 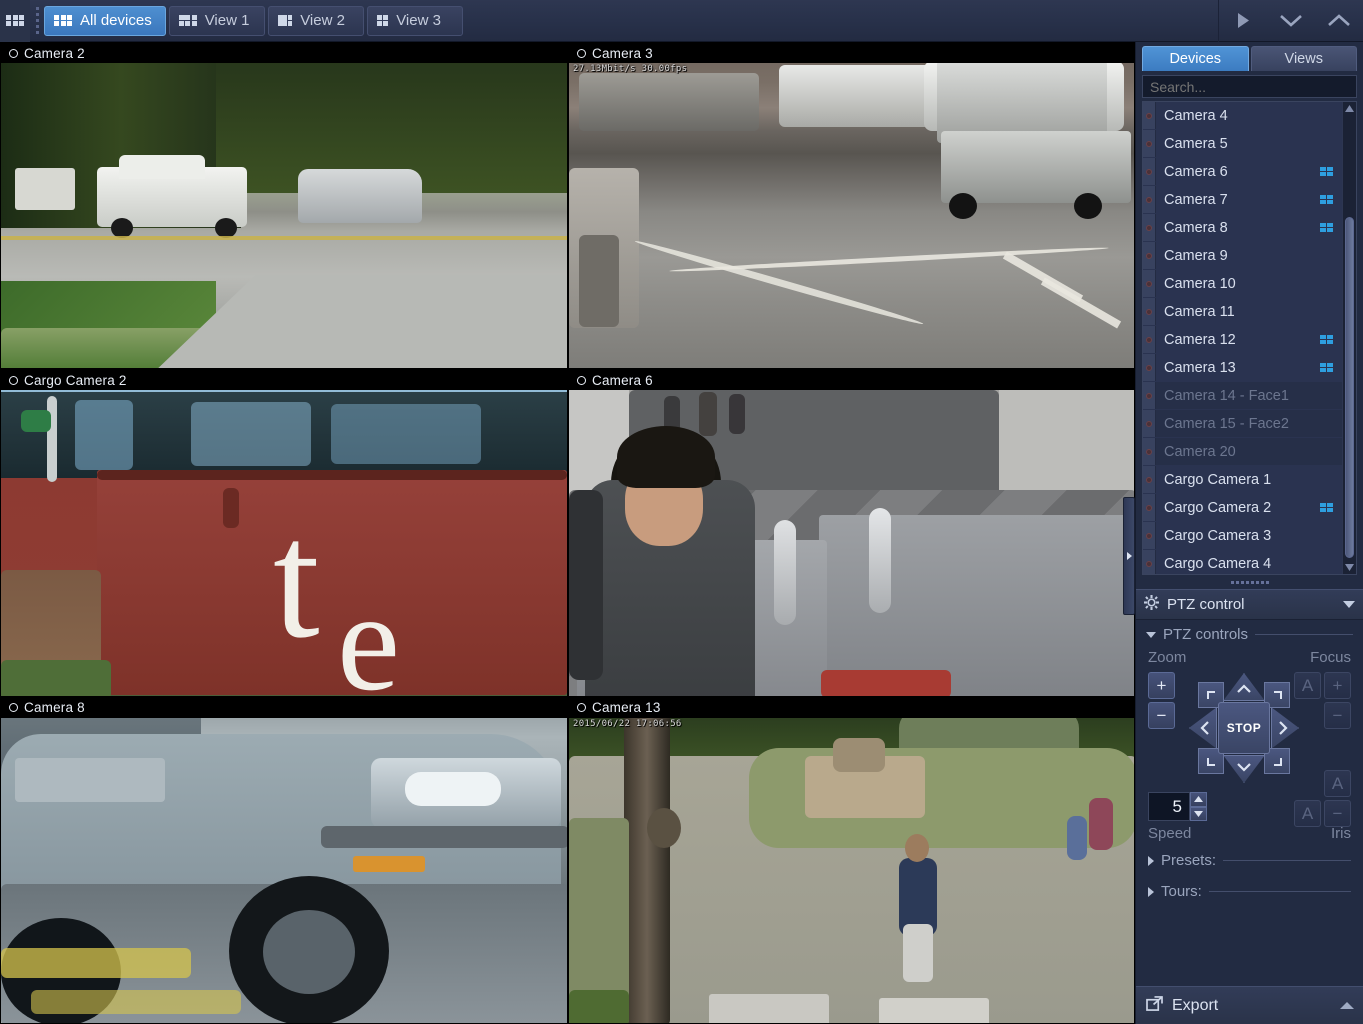 What do you see at coordinates (1167, 657) in the screenshot?
I see `zoom-label: Zoom` at bounding box center [1167, 657].